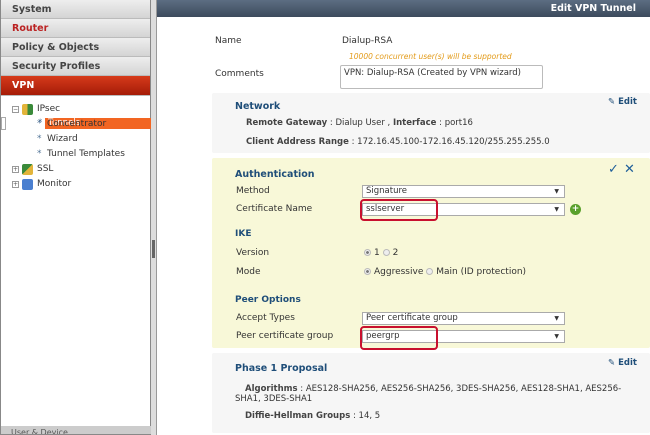 The height and width of the screenshot is (435, 650). What do you see at coordinates (75, 109) in the screenshot?
I see `tree-ipsec: − IPsec` at bounding box center [75, 109].